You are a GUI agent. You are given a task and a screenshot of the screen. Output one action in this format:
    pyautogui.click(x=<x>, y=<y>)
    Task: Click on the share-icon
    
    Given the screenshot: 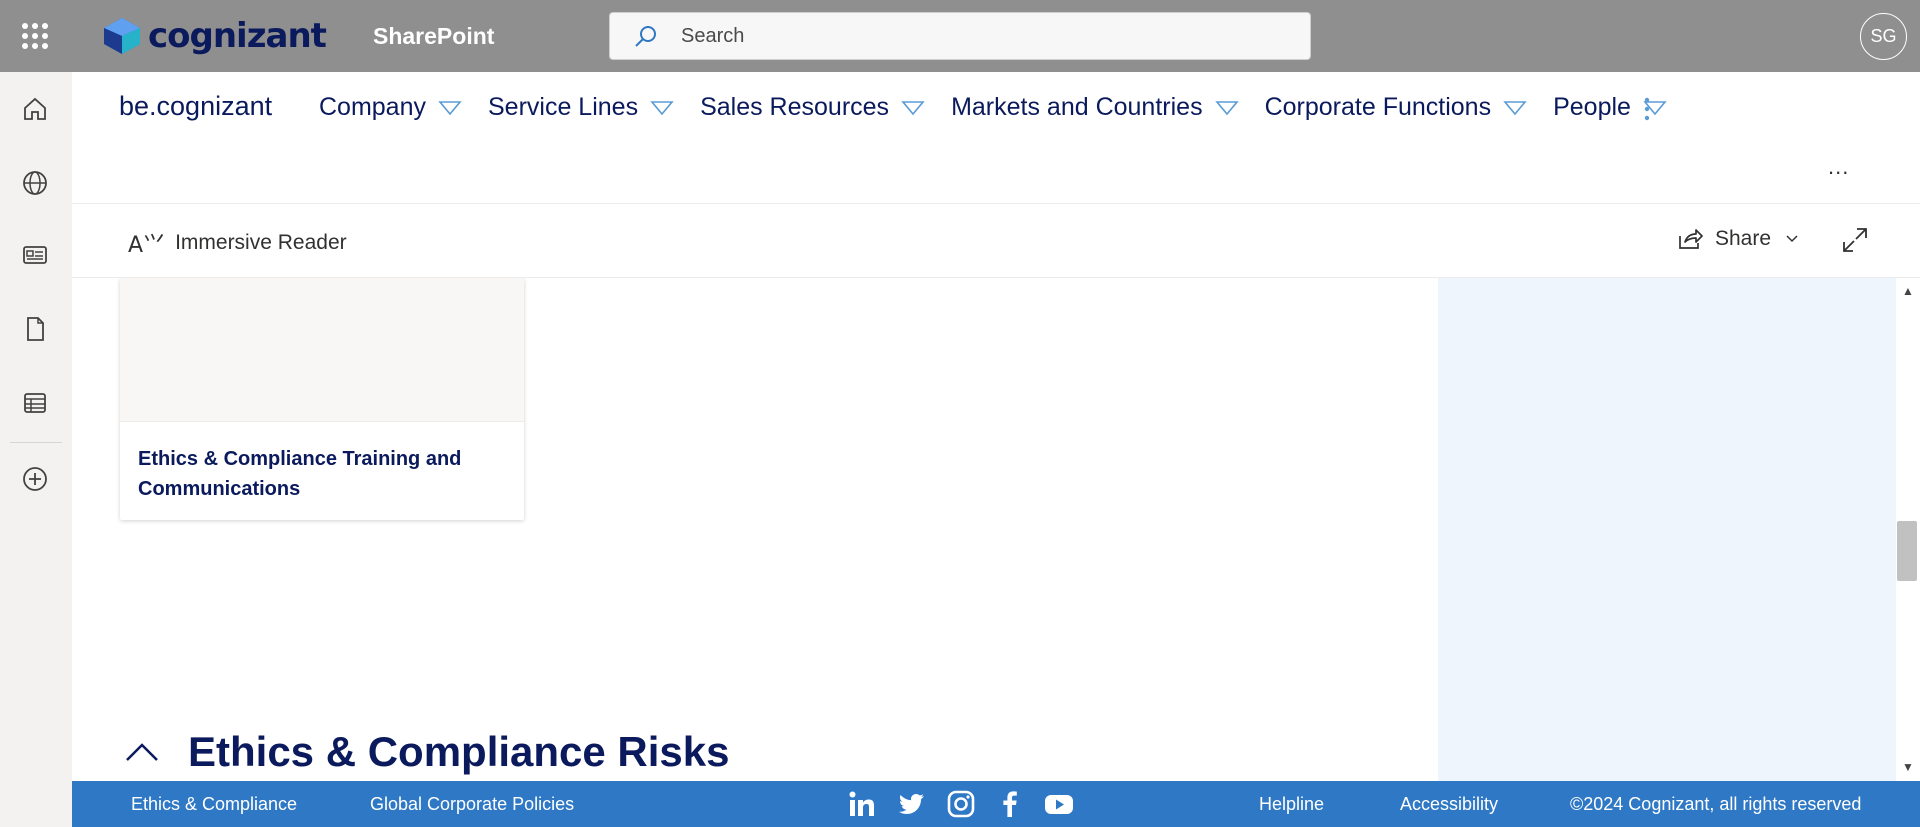 What is the action you would take?
    pyautogui.click(x=1691, y=239)
    